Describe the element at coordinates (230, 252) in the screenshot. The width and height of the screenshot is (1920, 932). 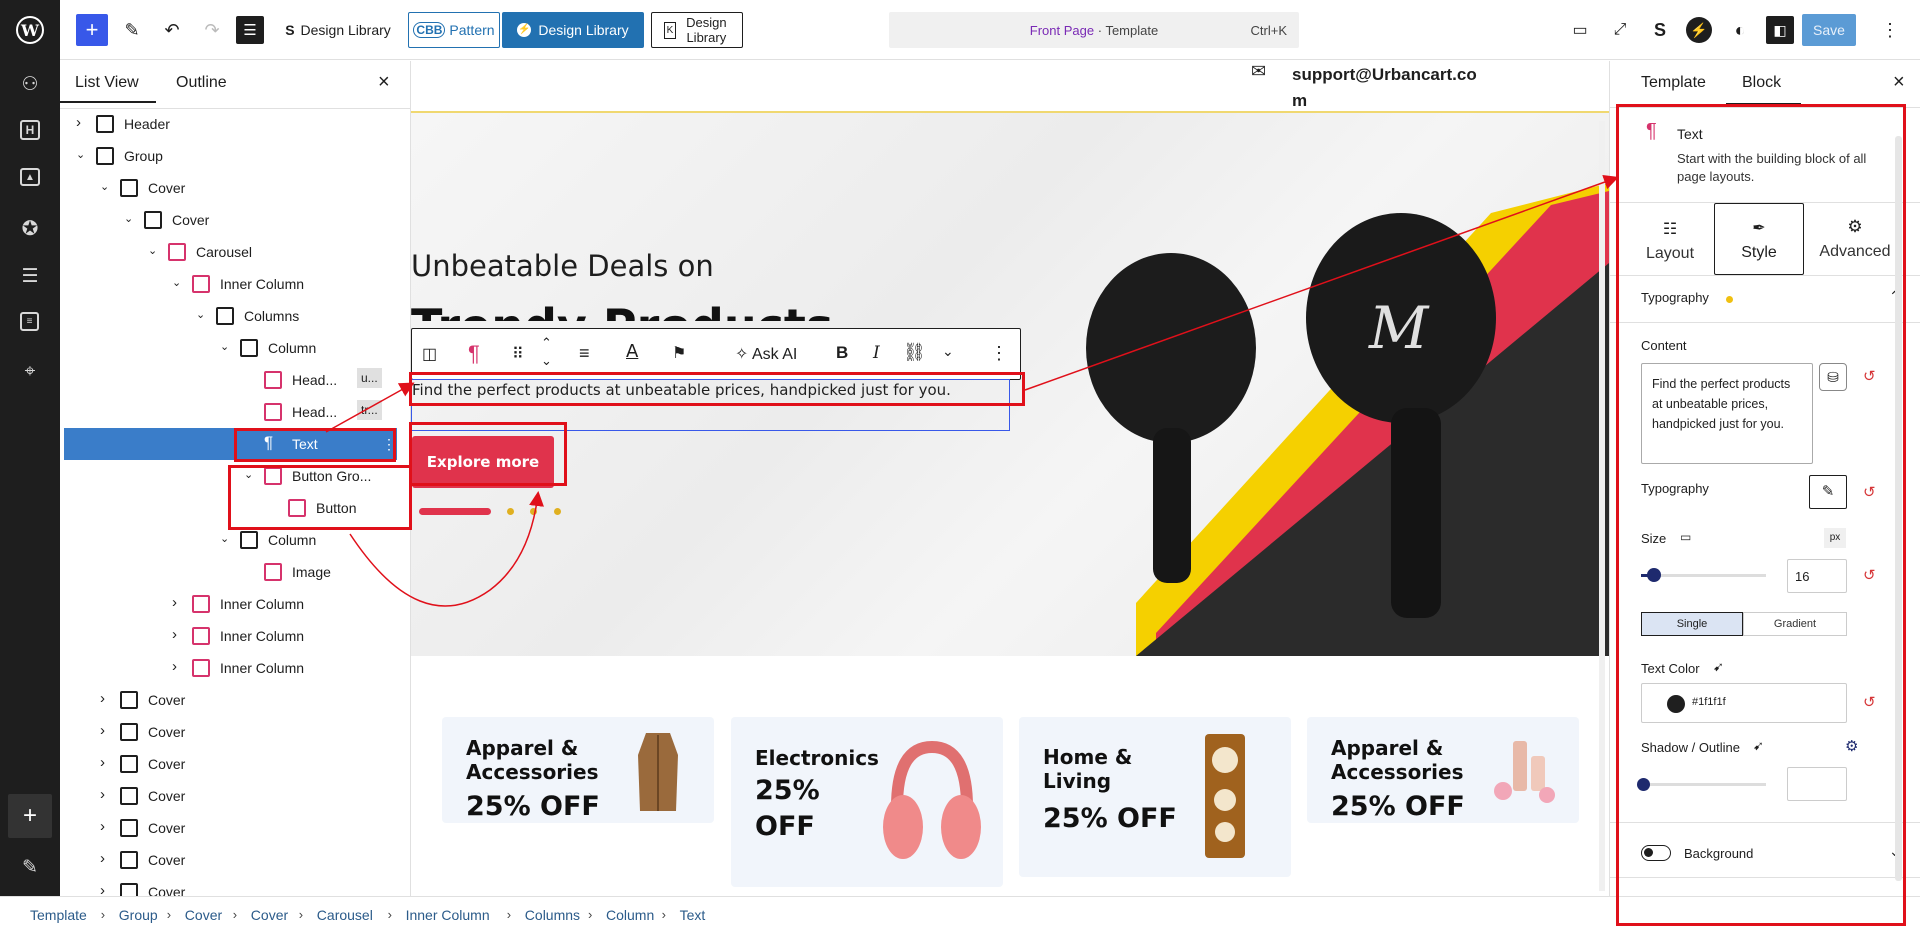
I see `list-view-row: ⌄ Carousel` at that location.